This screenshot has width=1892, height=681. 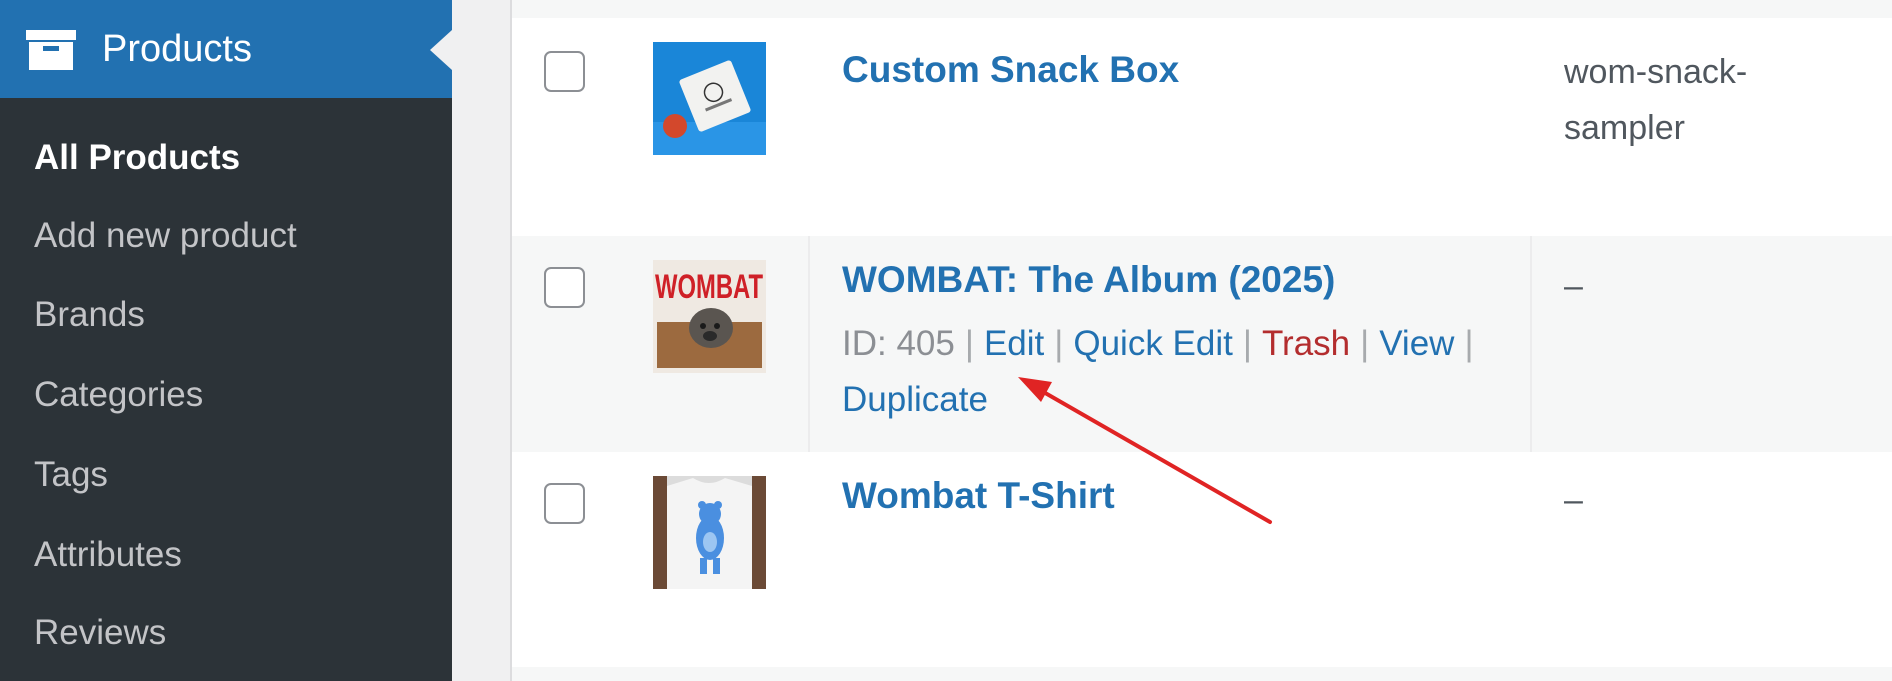 I want to click on submenu-brands: Brands, so click(x=89, y=315).